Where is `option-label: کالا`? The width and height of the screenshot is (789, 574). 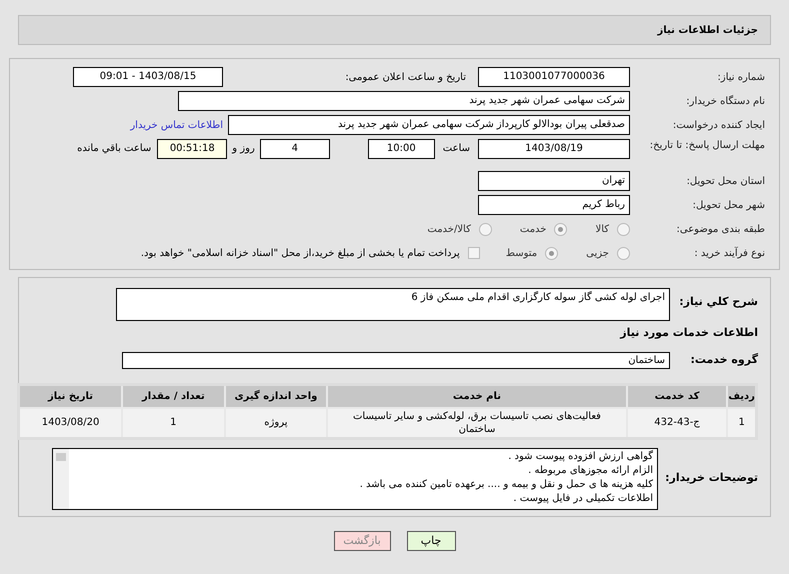 option-label: کالا is located at coordinates (602, 229).